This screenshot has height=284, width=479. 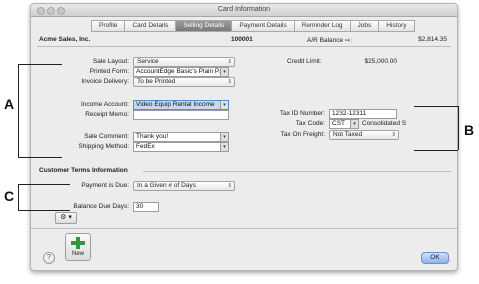 What do you see at coordinates (148, 61) in the screenshot?
I see `sale-layout-value: Service` at bounding box center [148, 61].